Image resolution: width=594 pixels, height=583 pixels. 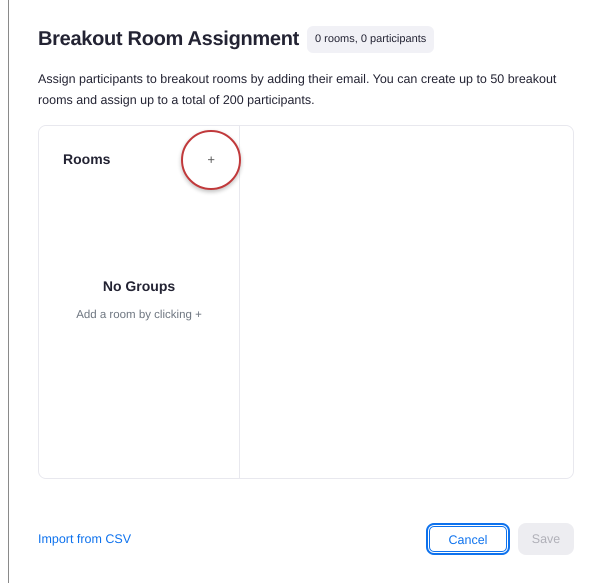 What do you see at coordinates (370, 39) in the screenshot?
I see `room-count: 0 rooms, 0 participants` at bounding box center [370, 39].